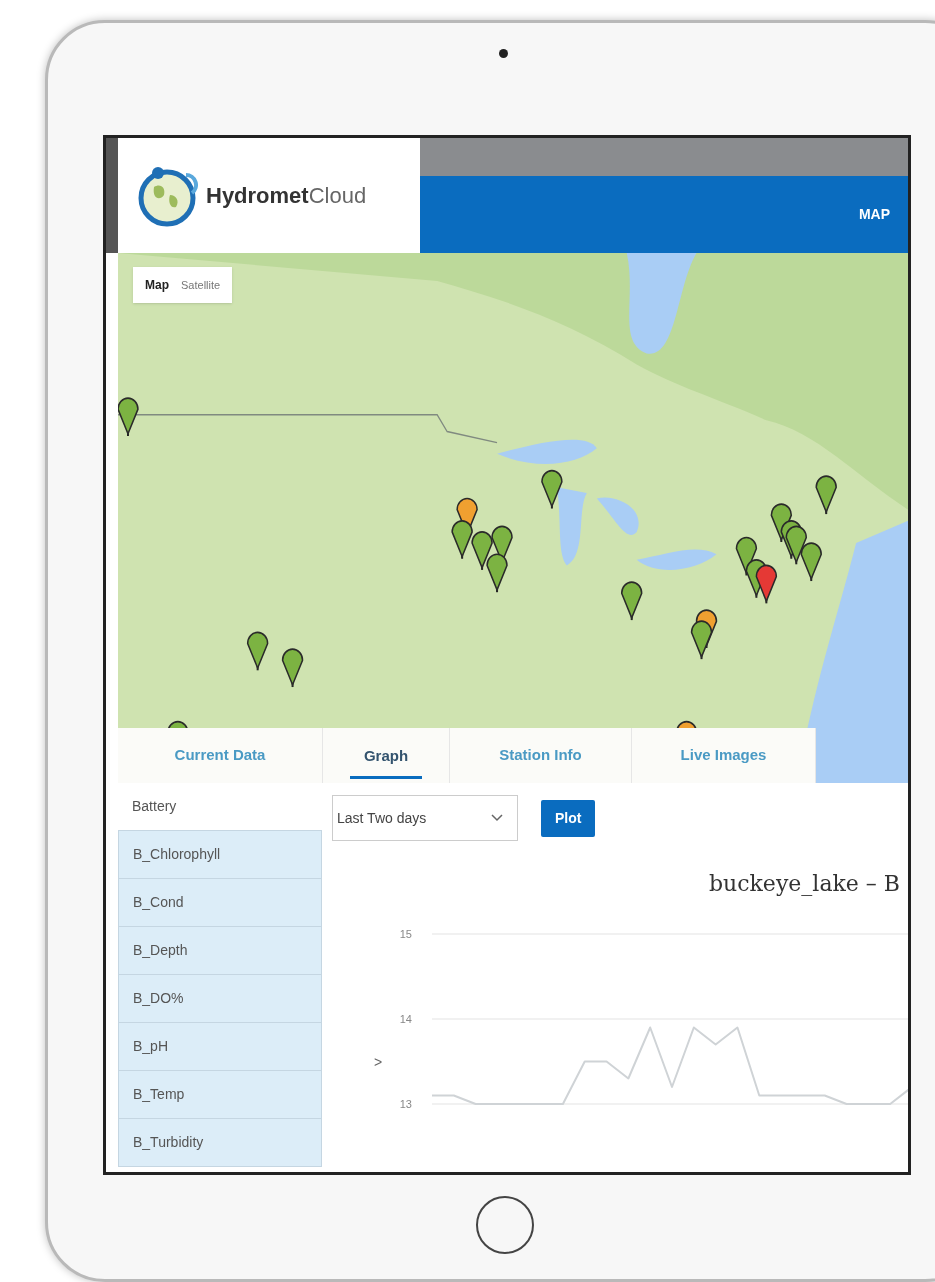  What do you see at coordinates (405, 1104) in the screenshot?
I see `y-tick-label: 13` at bounding box center [405, 1104].